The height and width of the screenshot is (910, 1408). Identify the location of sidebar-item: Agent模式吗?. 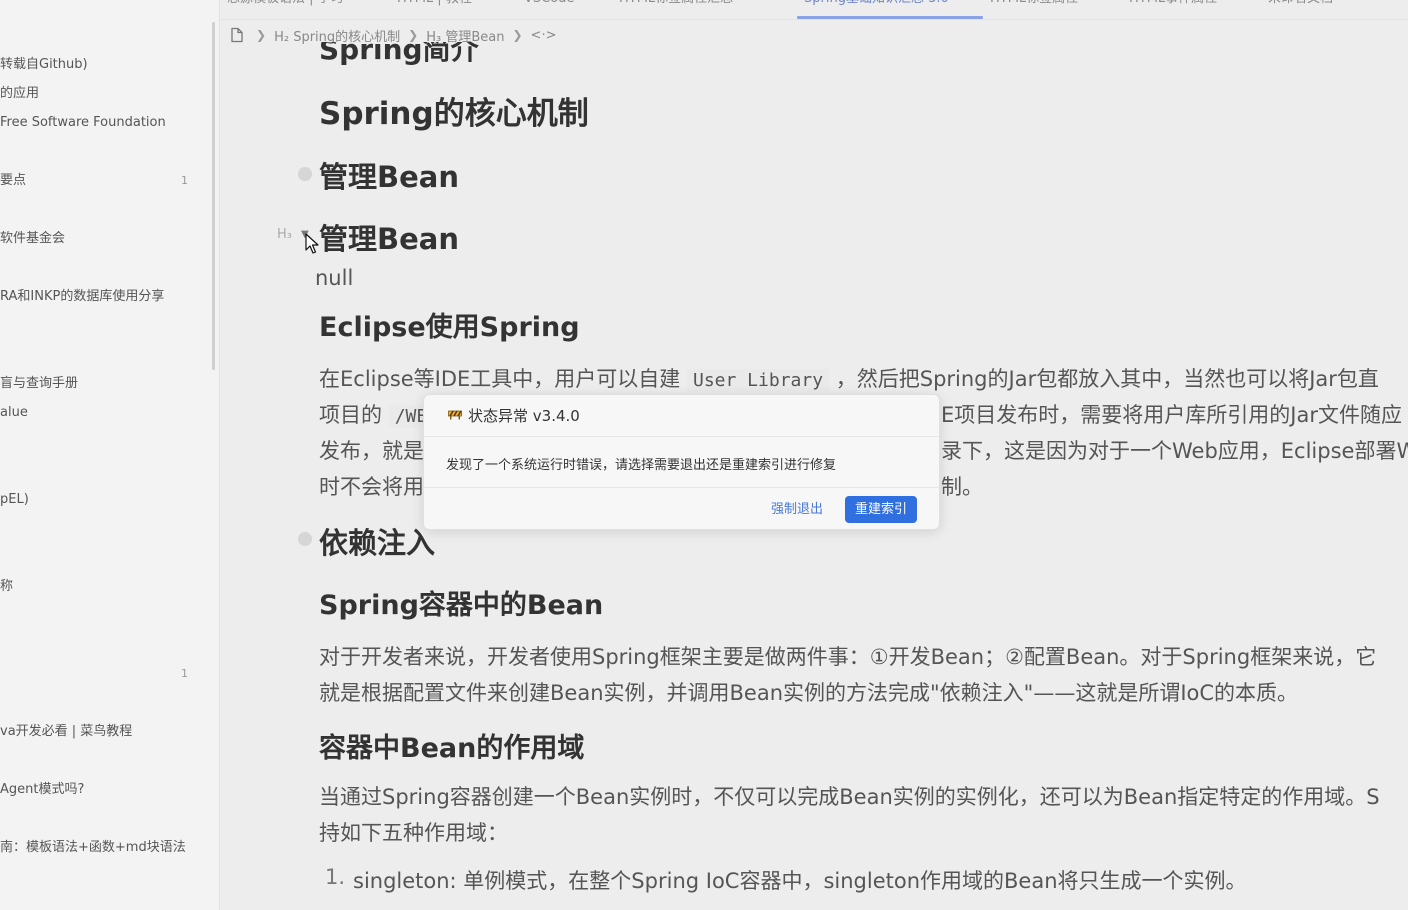
(100, 790).